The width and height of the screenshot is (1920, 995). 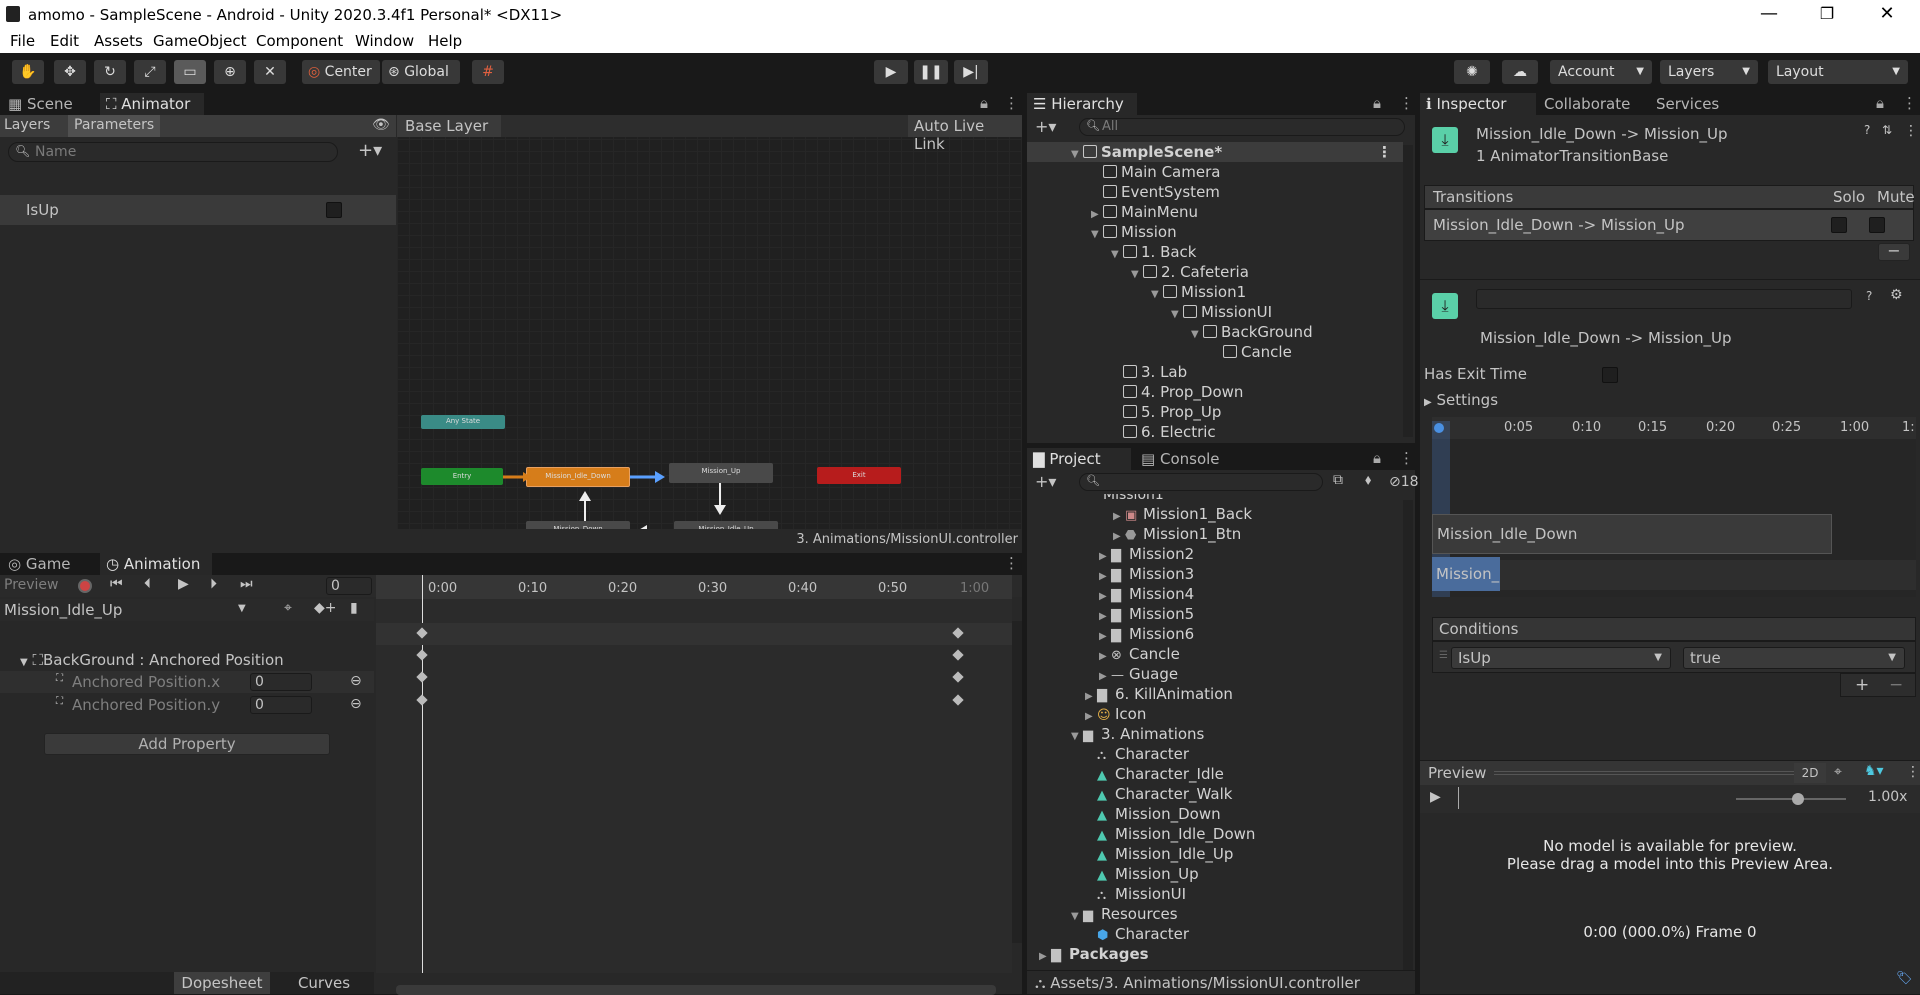 What do you see at coordinates (1838, 72) in the screenshot?
I see `layout-dropdown: Layout ▼` at bounding box center [1838, 72].